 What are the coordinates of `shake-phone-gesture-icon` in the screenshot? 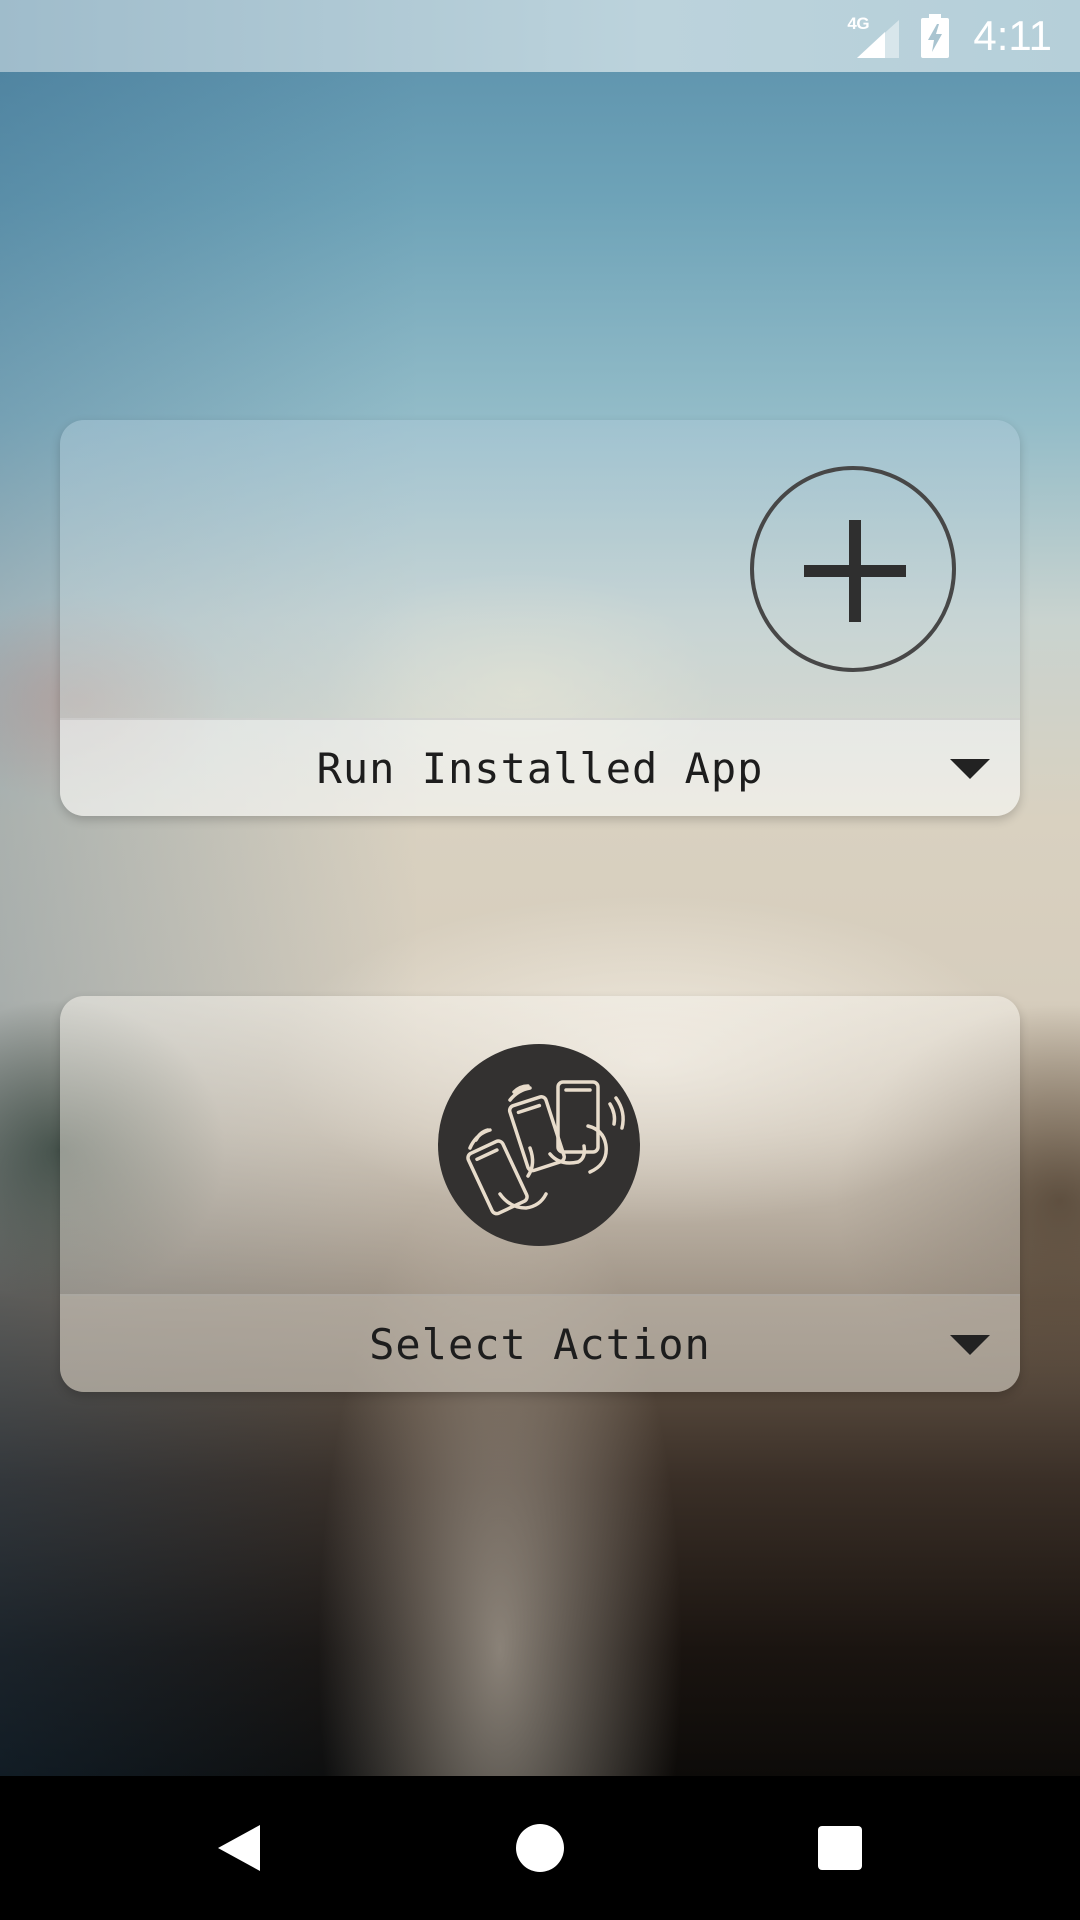 It's located at (545, 1148).